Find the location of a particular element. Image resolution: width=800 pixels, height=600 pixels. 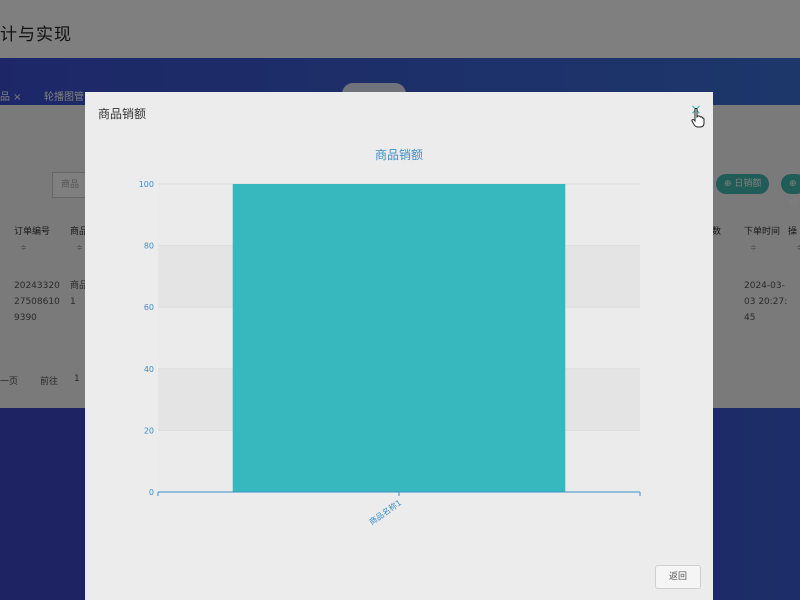

return-button: 返回 is located at coordinates (678, 577).